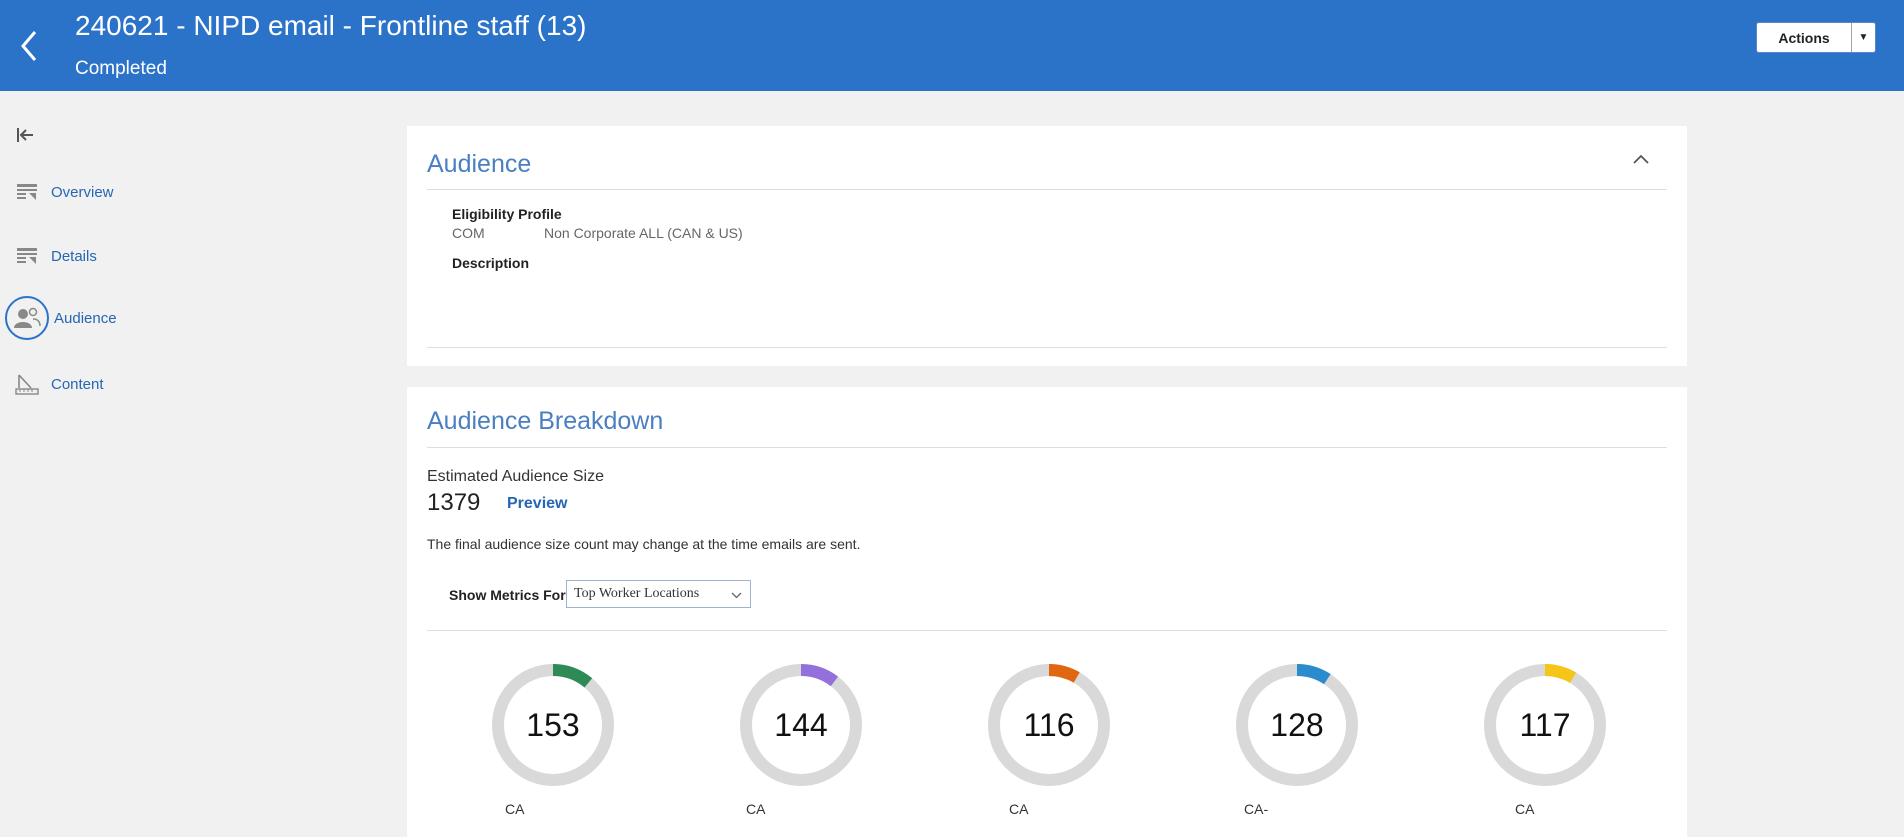 This screenshot has width=1904, height=837. What do you see at coordinates (1641, 159) in the screenshot?
I see `chevron-up-icon` at bounding box center [1641, 159].